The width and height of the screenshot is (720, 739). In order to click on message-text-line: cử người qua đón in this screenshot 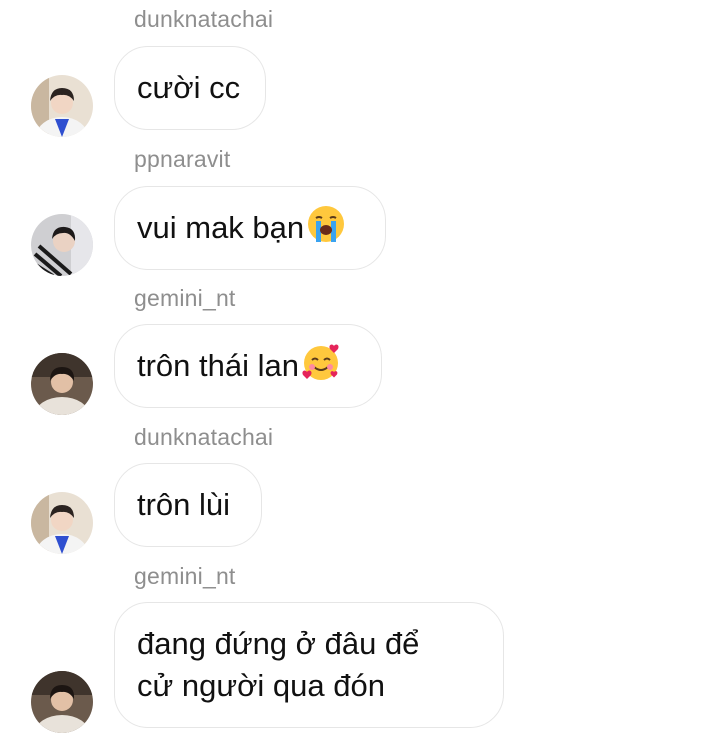, I will do `click(261, 685)`.